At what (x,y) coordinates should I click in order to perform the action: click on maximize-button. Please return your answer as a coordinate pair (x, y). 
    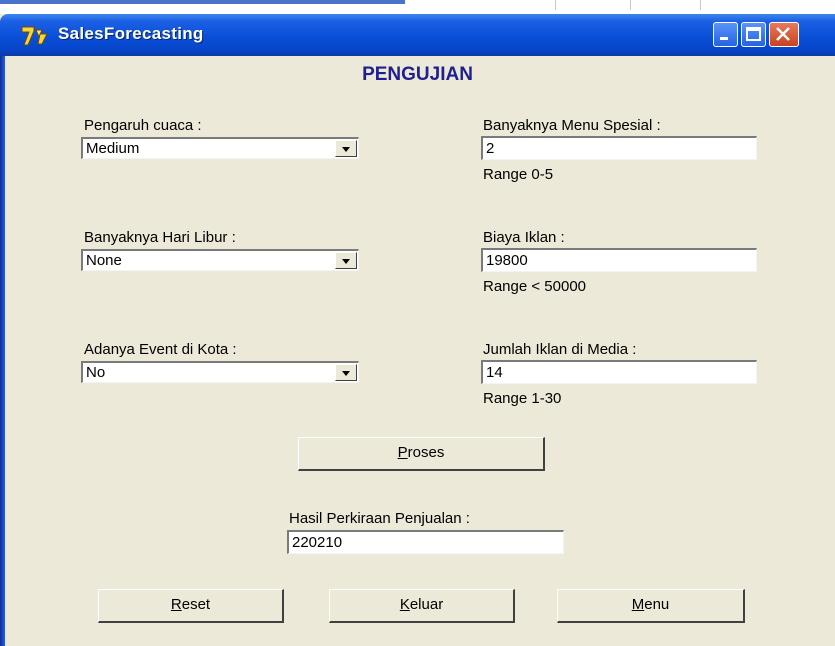
    Looking at the image, I should click on (753, 34).